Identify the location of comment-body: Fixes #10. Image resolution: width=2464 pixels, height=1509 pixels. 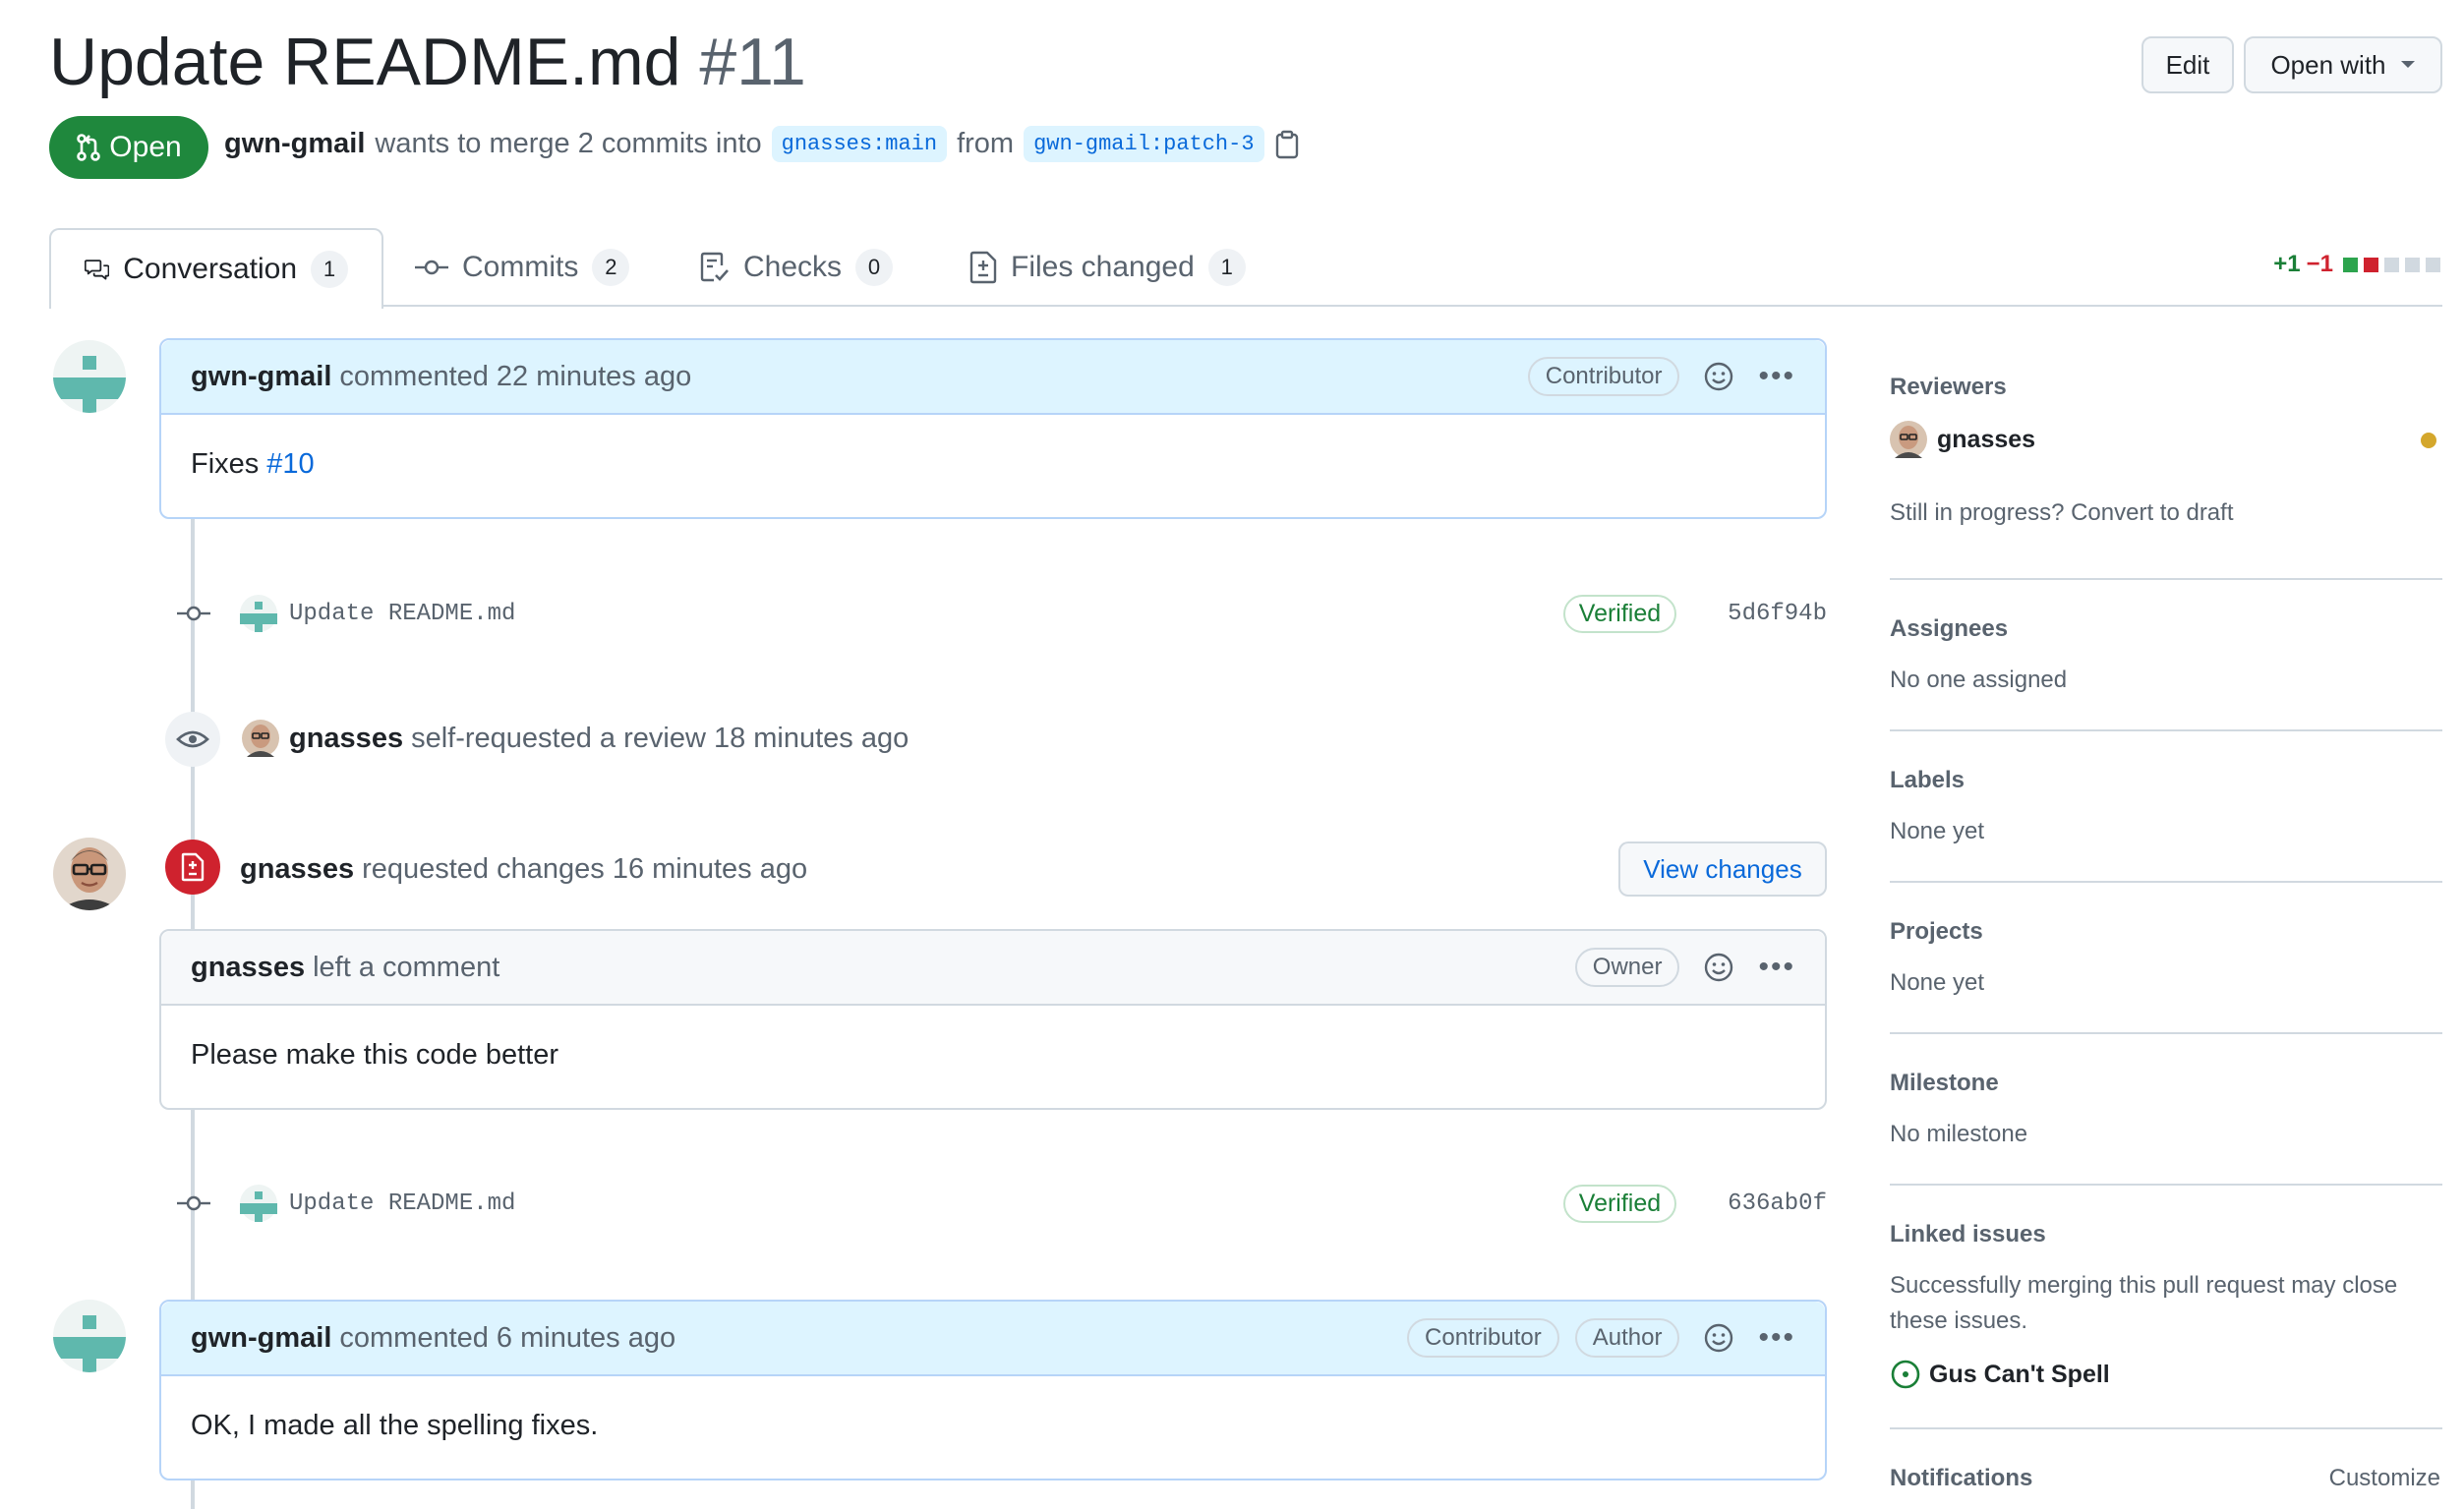
(993, 464).